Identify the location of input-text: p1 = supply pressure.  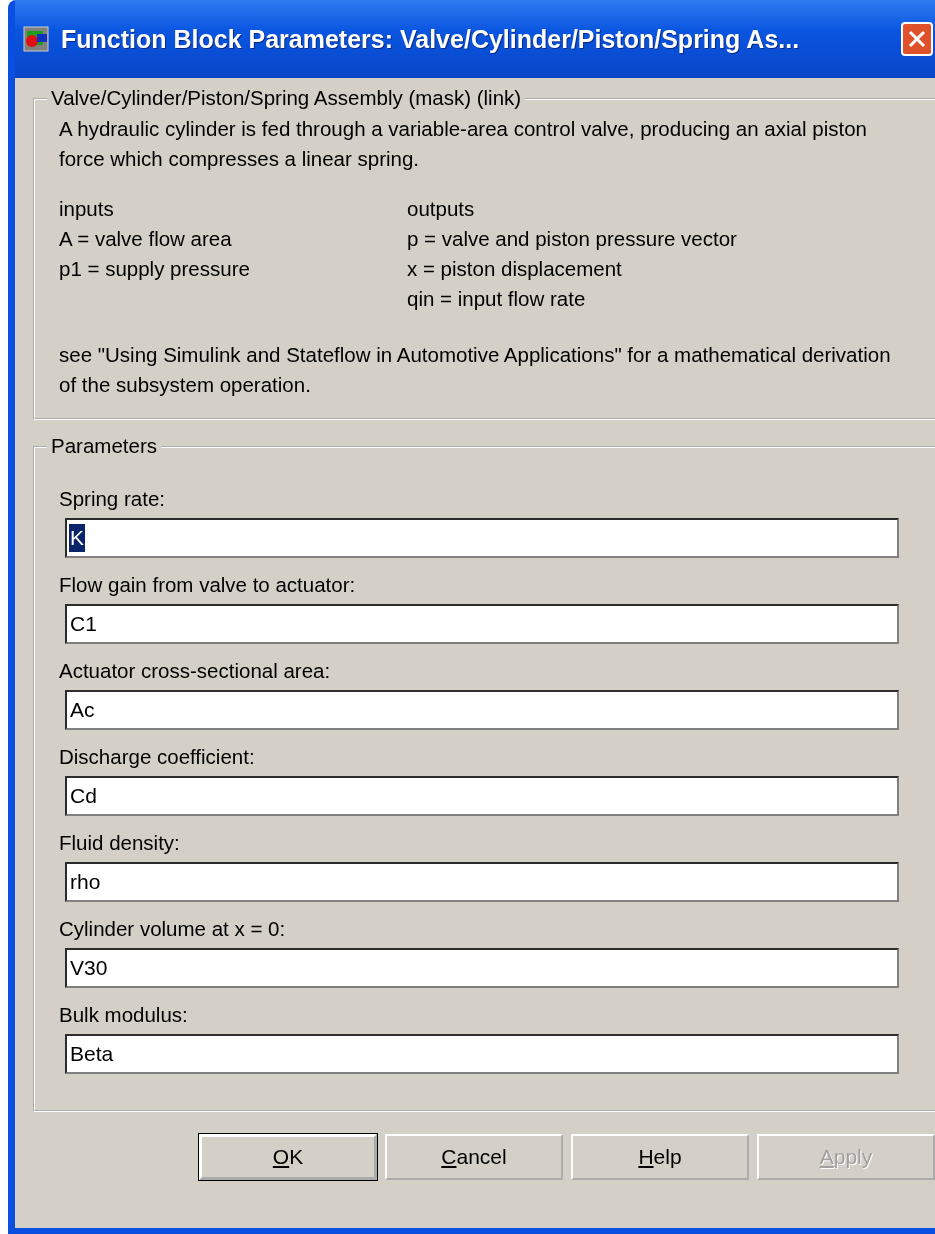
(155, 269).